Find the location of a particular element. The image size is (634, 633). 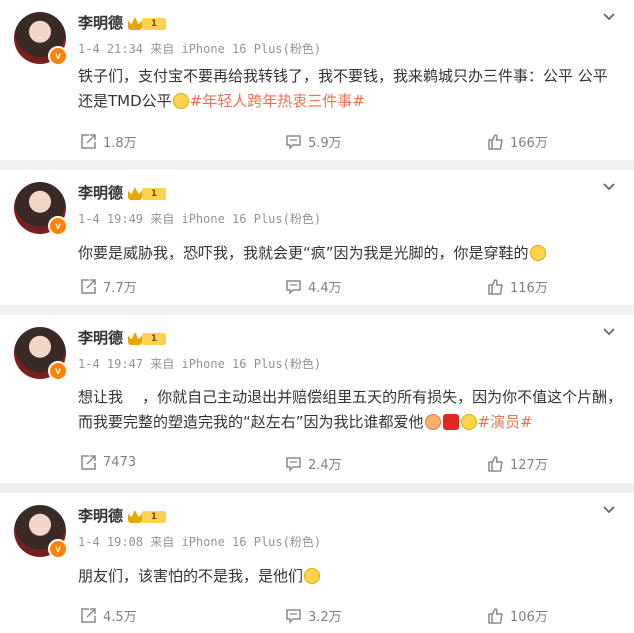

comment-count: 4.4万 is located at coordinates (325, 288).